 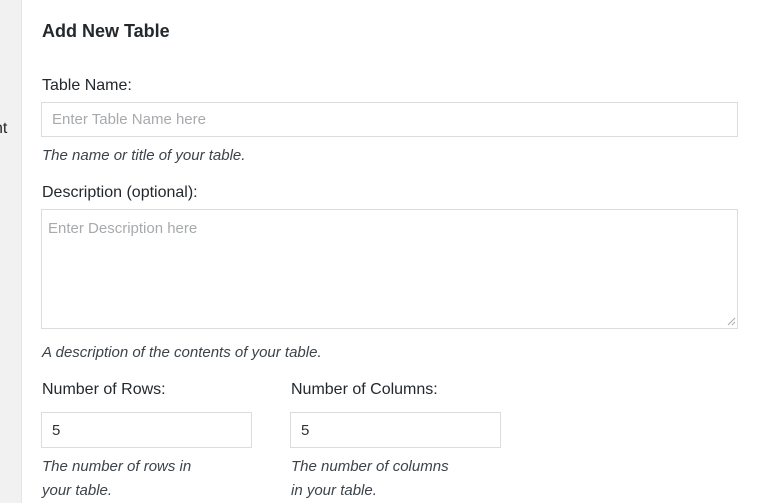 What do you see at coordinates (364, 389) in the screenshot?
I see `columns-label: Number of Columns:` at bounding box center [364, 389].